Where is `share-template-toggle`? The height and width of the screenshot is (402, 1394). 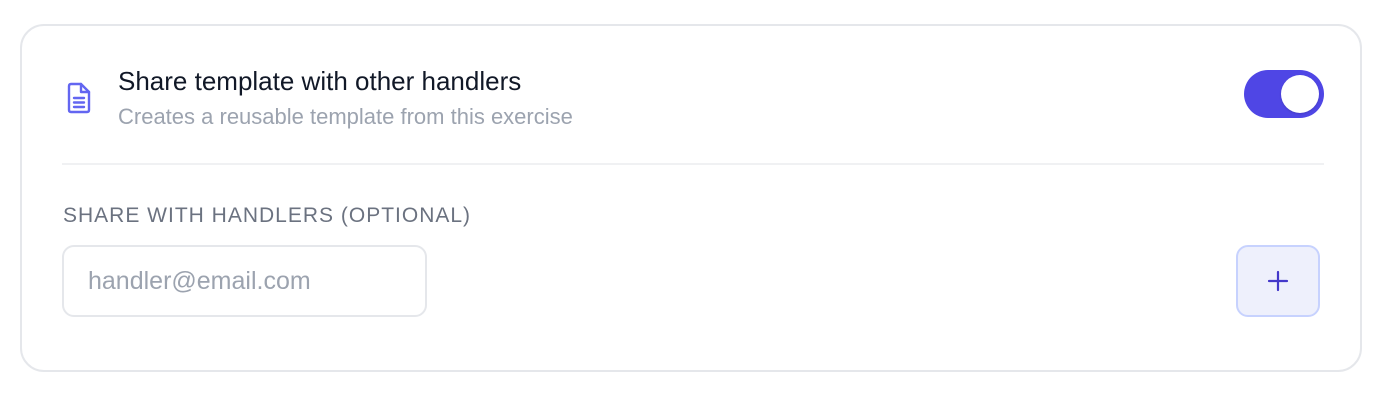
share-template-toggle is located at coordinates (1284, 94).